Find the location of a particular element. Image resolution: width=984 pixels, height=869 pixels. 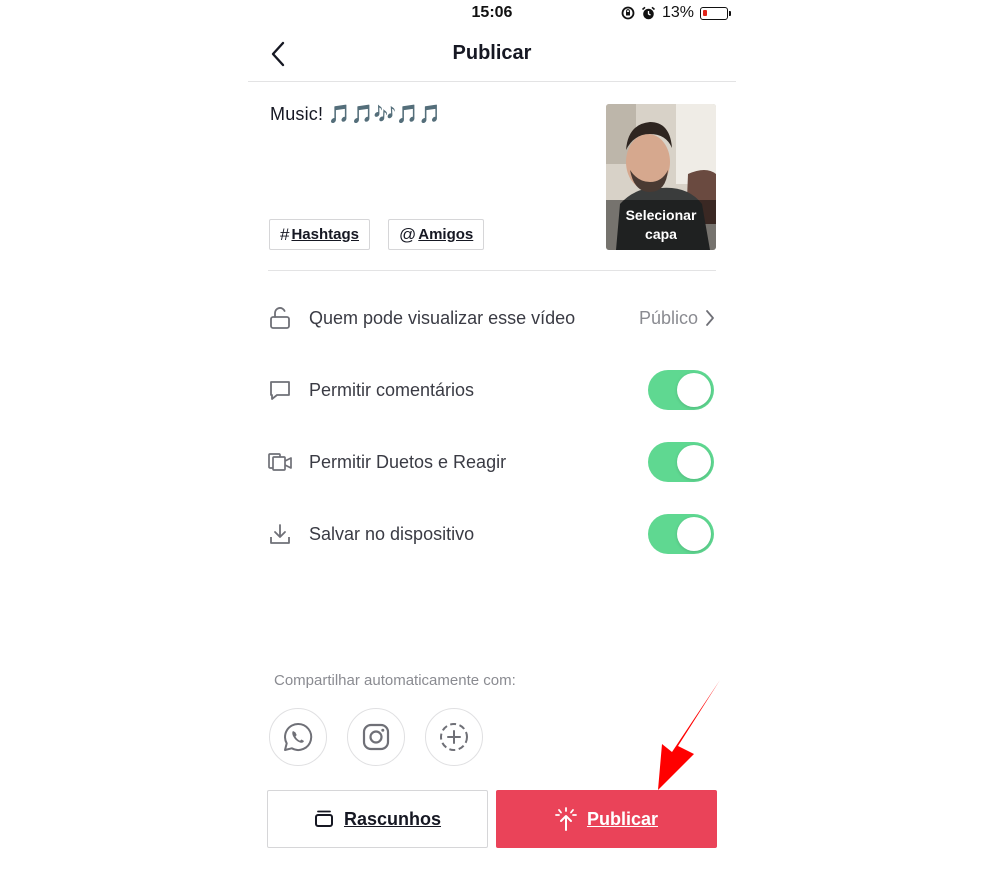

hashtag-icon: # is located at coordinates (285, 234).